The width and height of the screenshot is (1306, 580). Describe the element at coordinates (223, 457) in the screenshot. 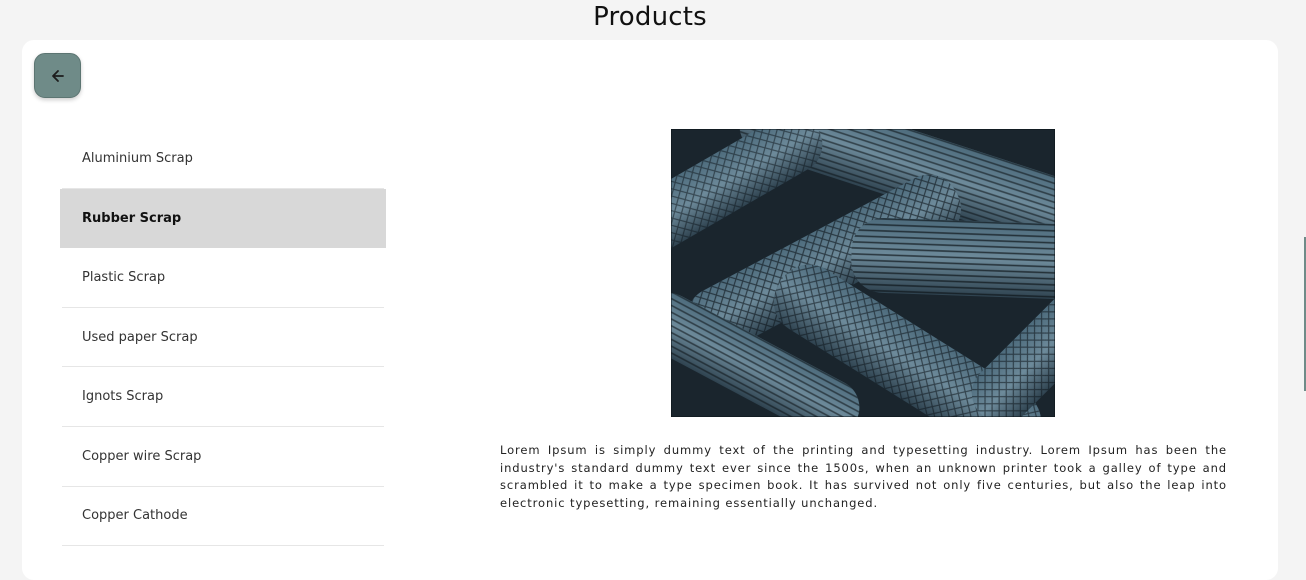

I see `category-item-copper-wire-scrap: Copper wire Scrap` at that location.